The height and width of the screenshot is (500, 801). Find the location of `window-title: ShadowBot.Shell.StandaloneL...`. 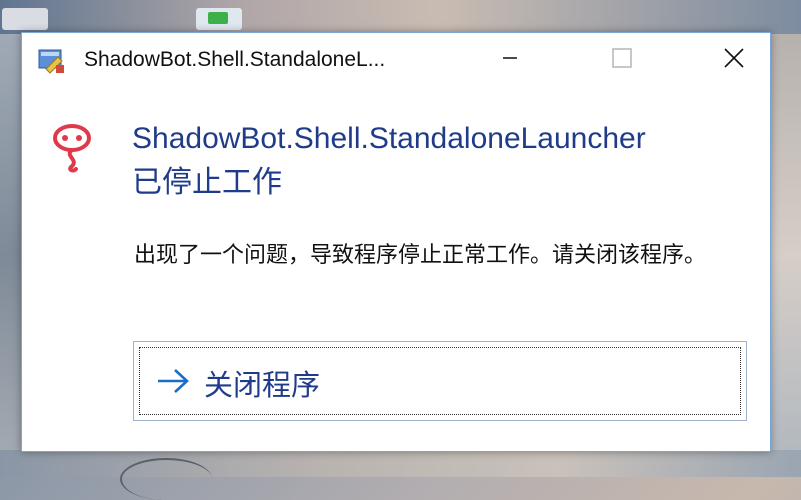

window-title: ShadowBot.Shell.StandaloneL... is located at coordinates (235, 59).